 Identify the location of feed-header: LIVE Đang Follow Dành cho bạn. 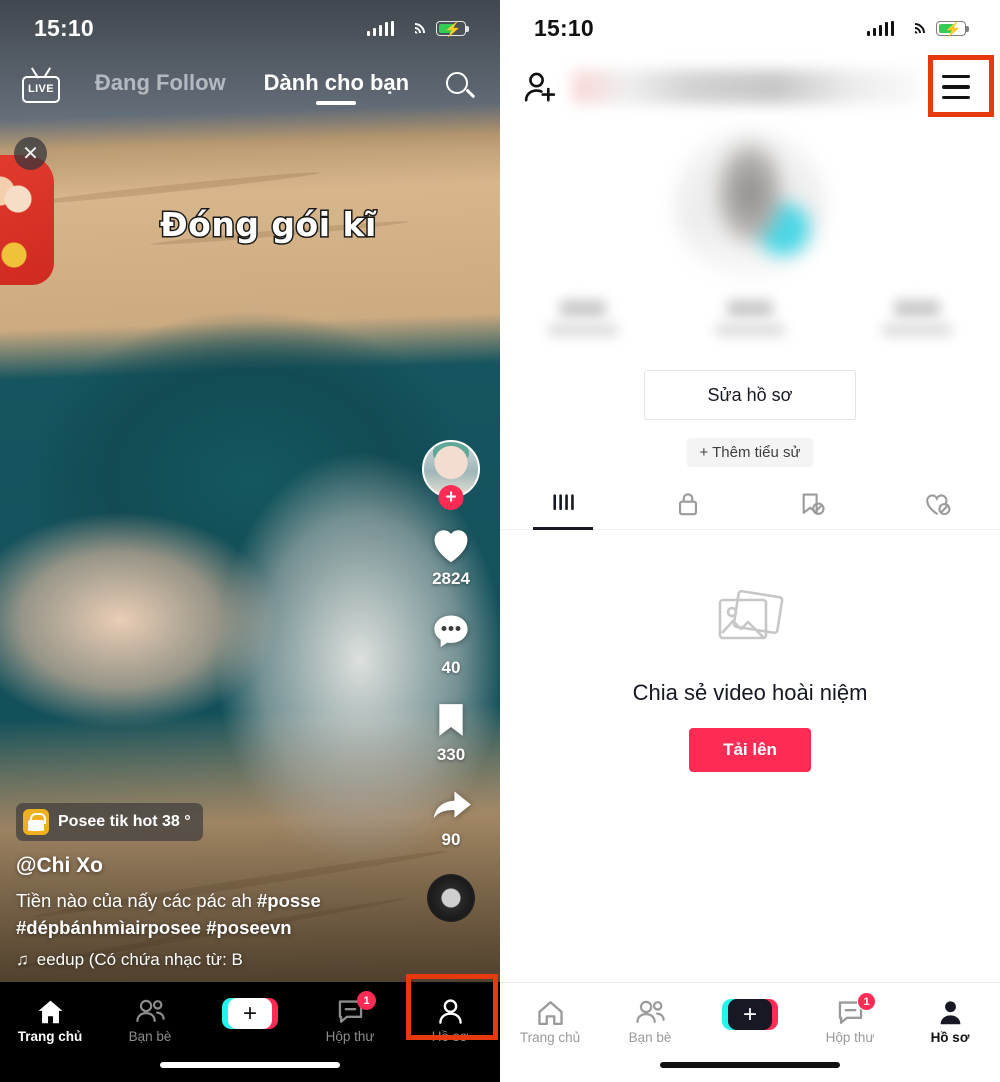
(250, 87).